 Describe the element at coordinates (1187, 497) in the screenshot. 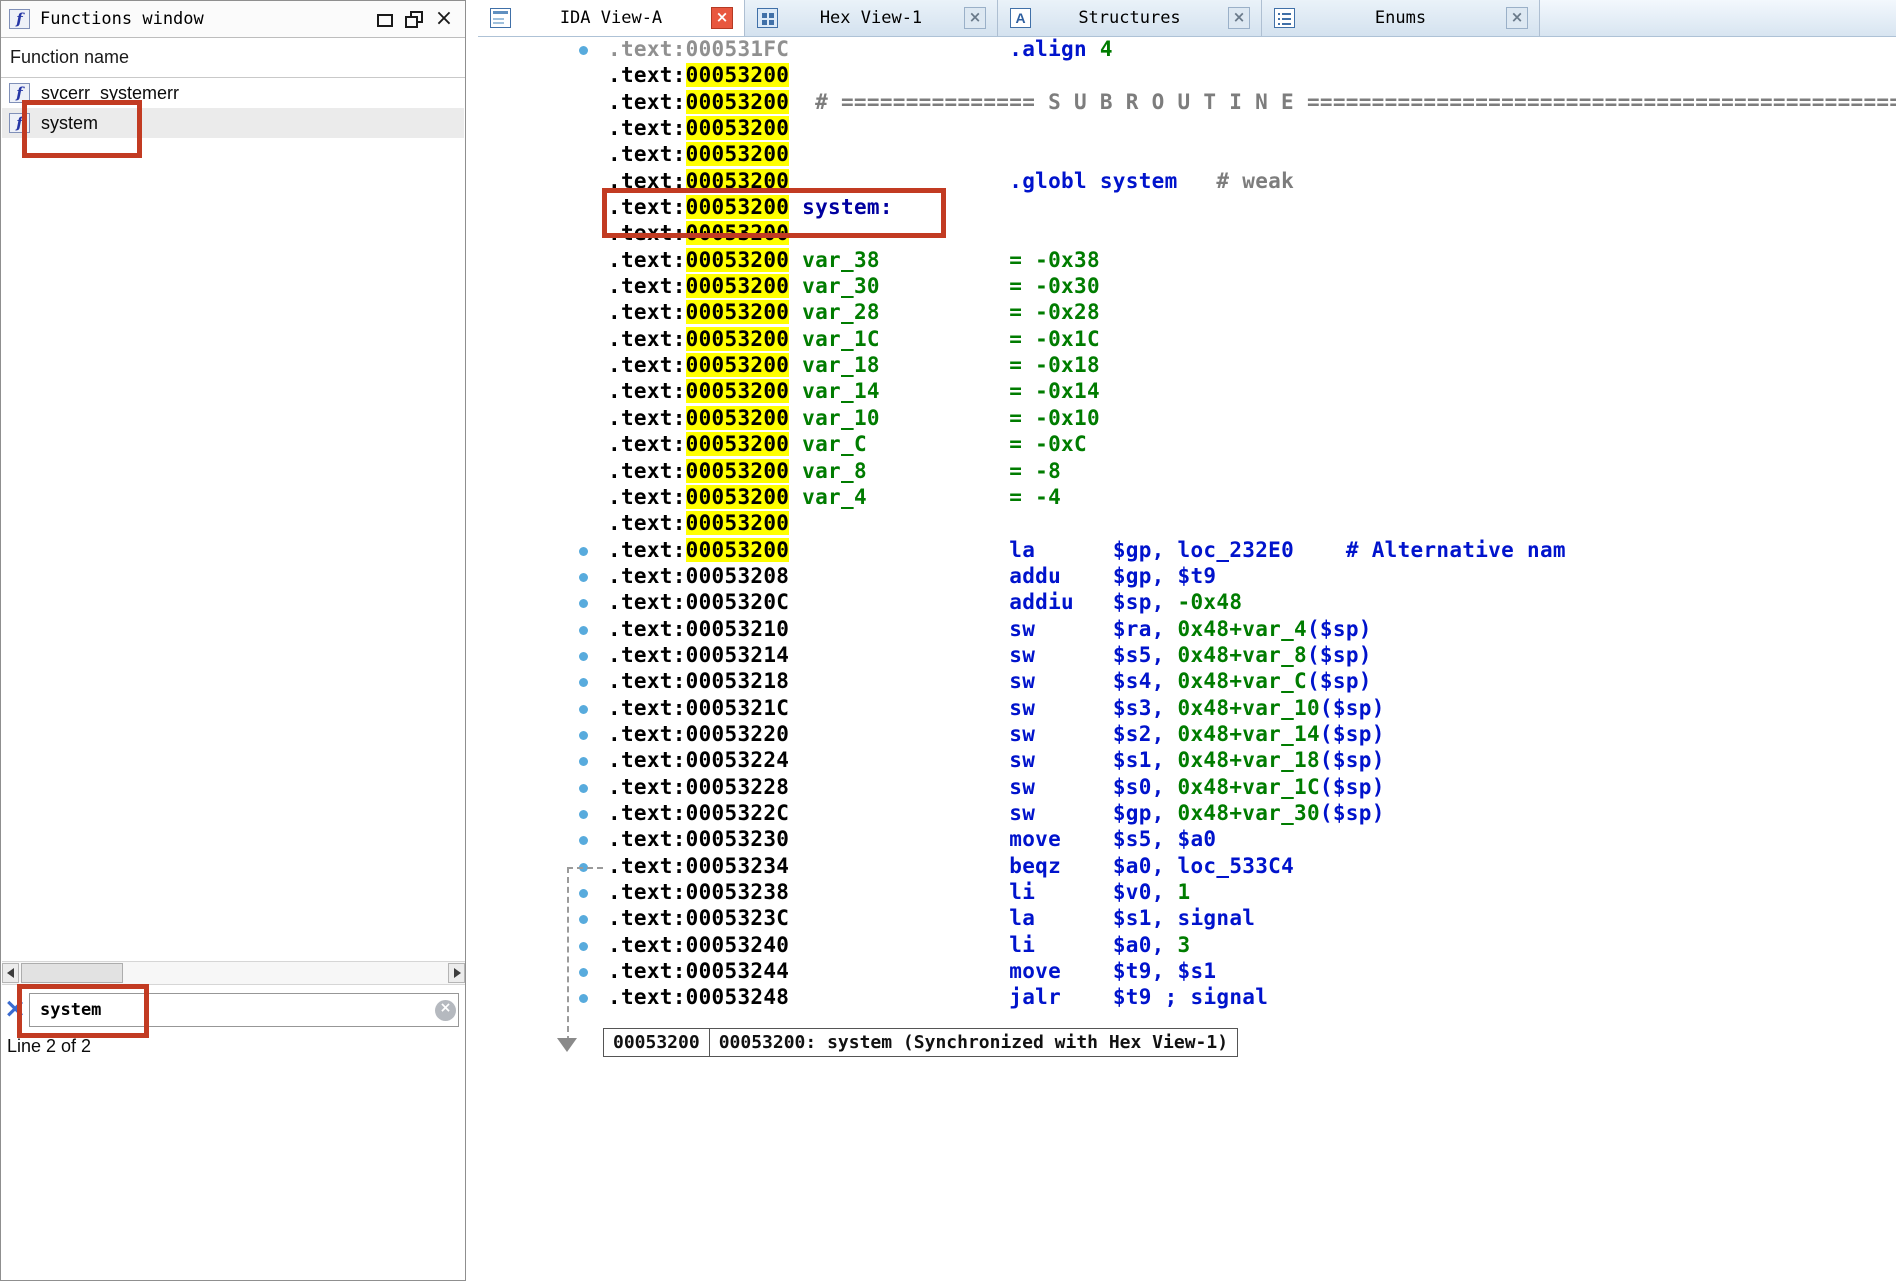

I see `disassembly-line: .text:00053200 var_4 = -4` at that location.